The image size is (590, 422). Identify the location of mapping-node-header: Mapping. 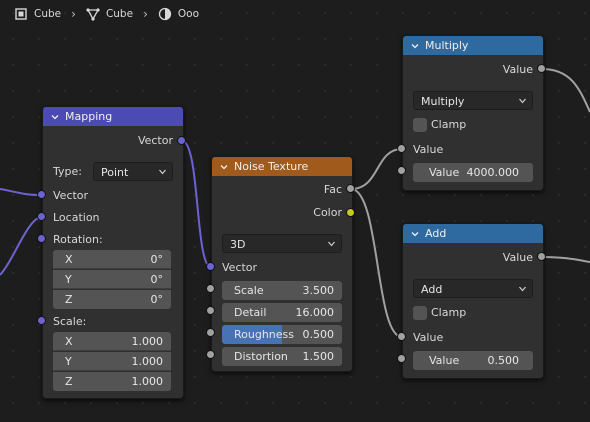
(113, 116).